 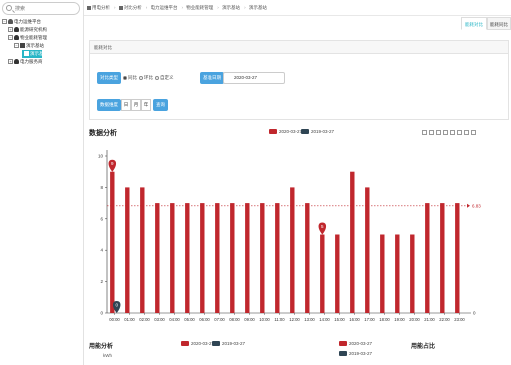 What do you see at coordinates (431, 132) in the screenshot?
I see `zoom-reset-icon` at bounding box center [431, 132].